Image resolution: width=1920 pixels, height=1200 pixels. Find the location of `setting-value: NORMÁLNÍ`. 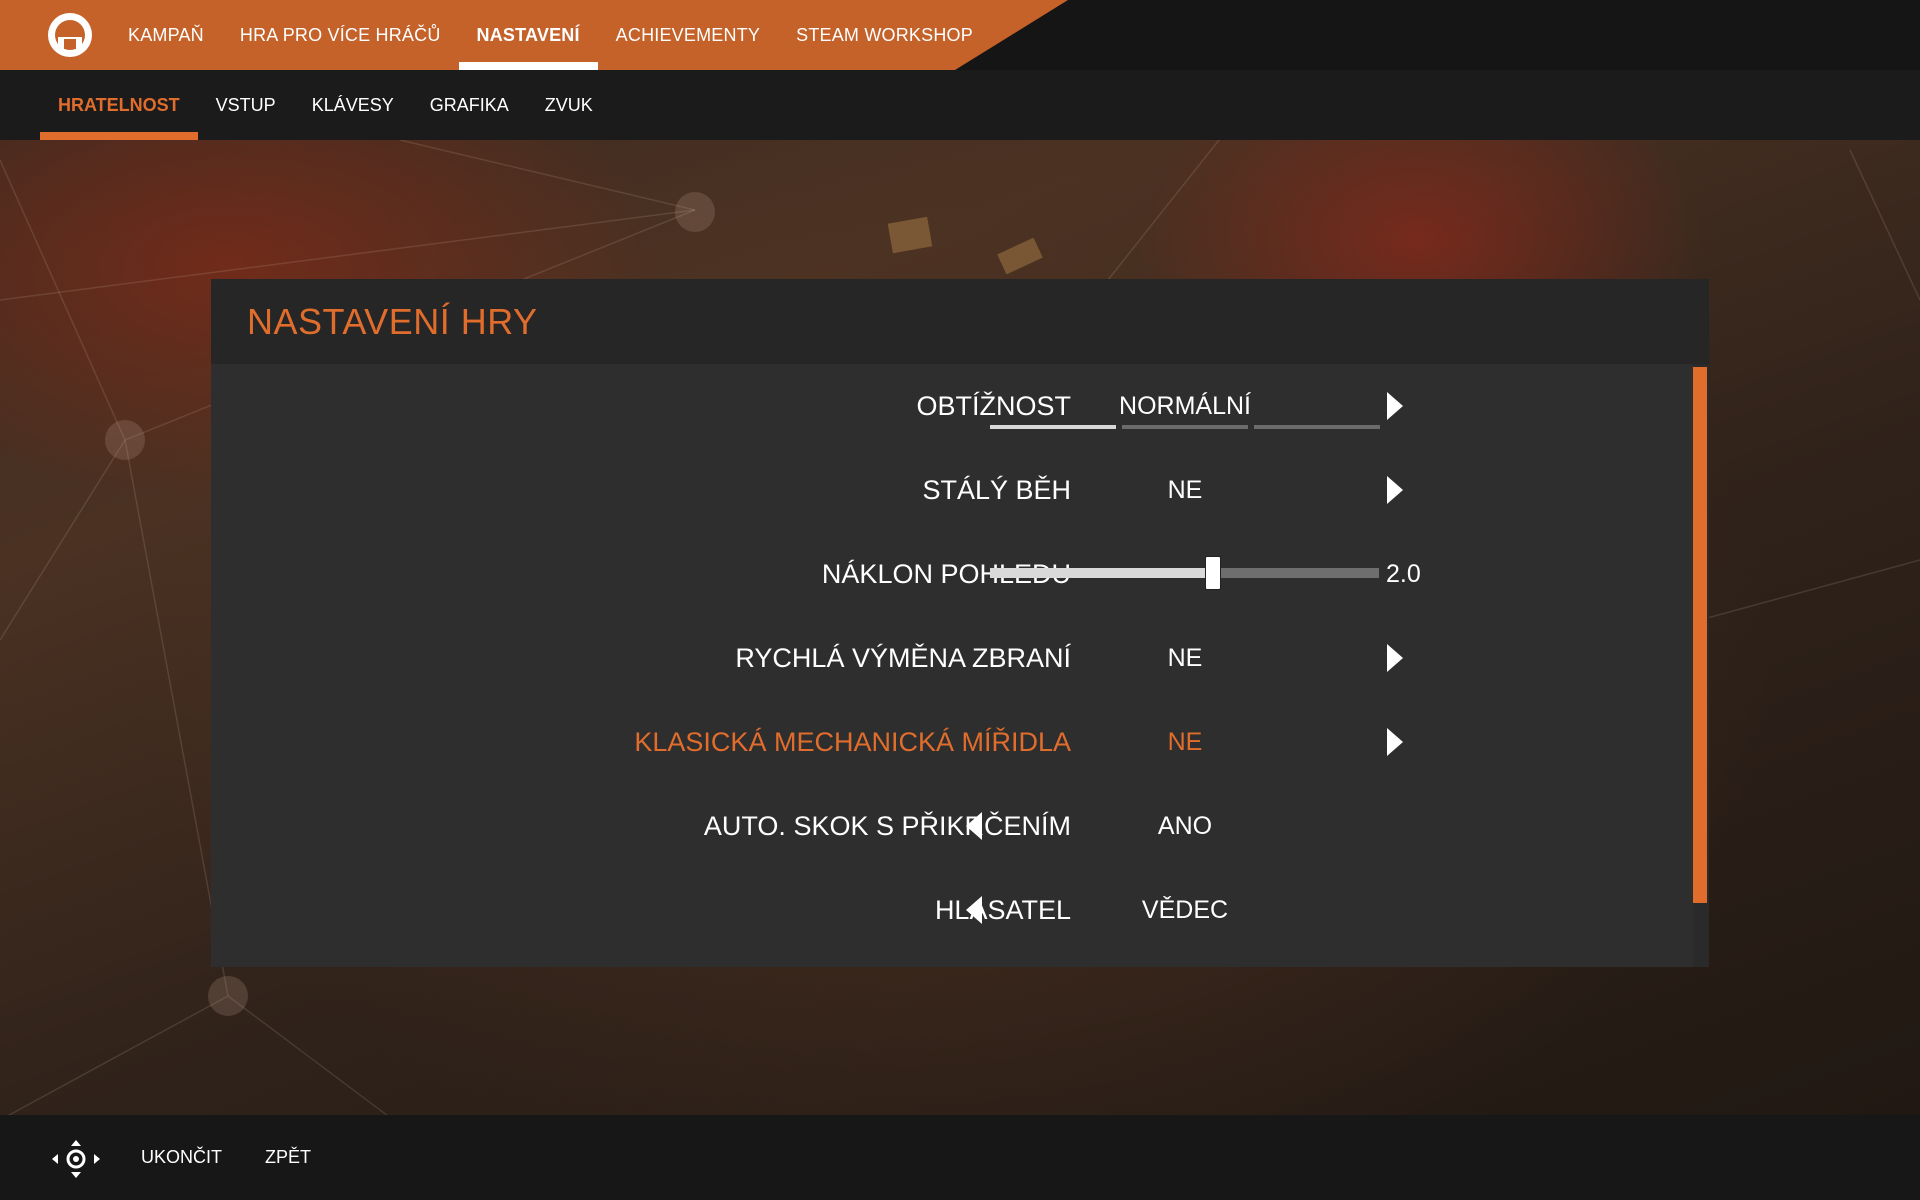

setting-value: NORMÁLNÍ is located at coordinates (1185, 405).